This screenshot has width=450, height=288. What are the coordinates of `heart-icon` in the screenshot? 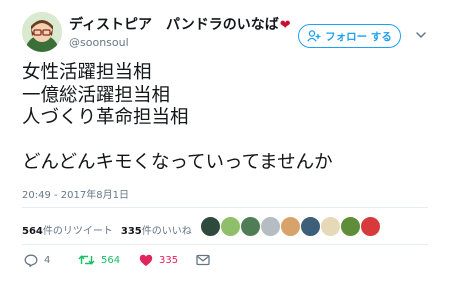 It's located at (146, 260).